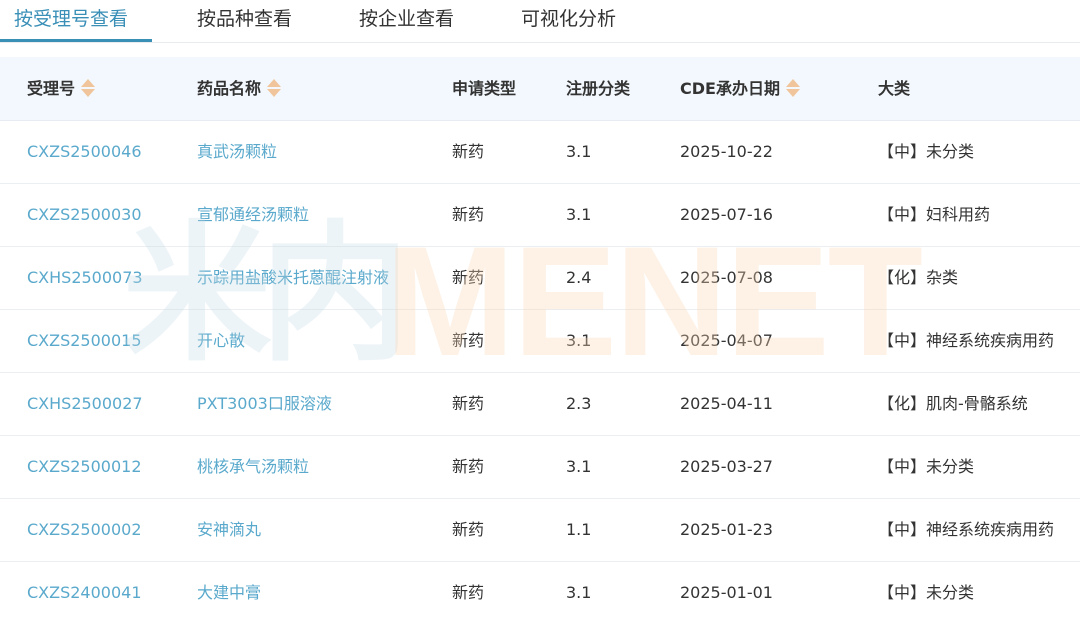 The height and width of the screenshot is (624, 1080). What do you see at coordinates (84, 152) in the screenshot?
I see `accept-no-link: CXZS2500046` at bounding box center [84, 152].